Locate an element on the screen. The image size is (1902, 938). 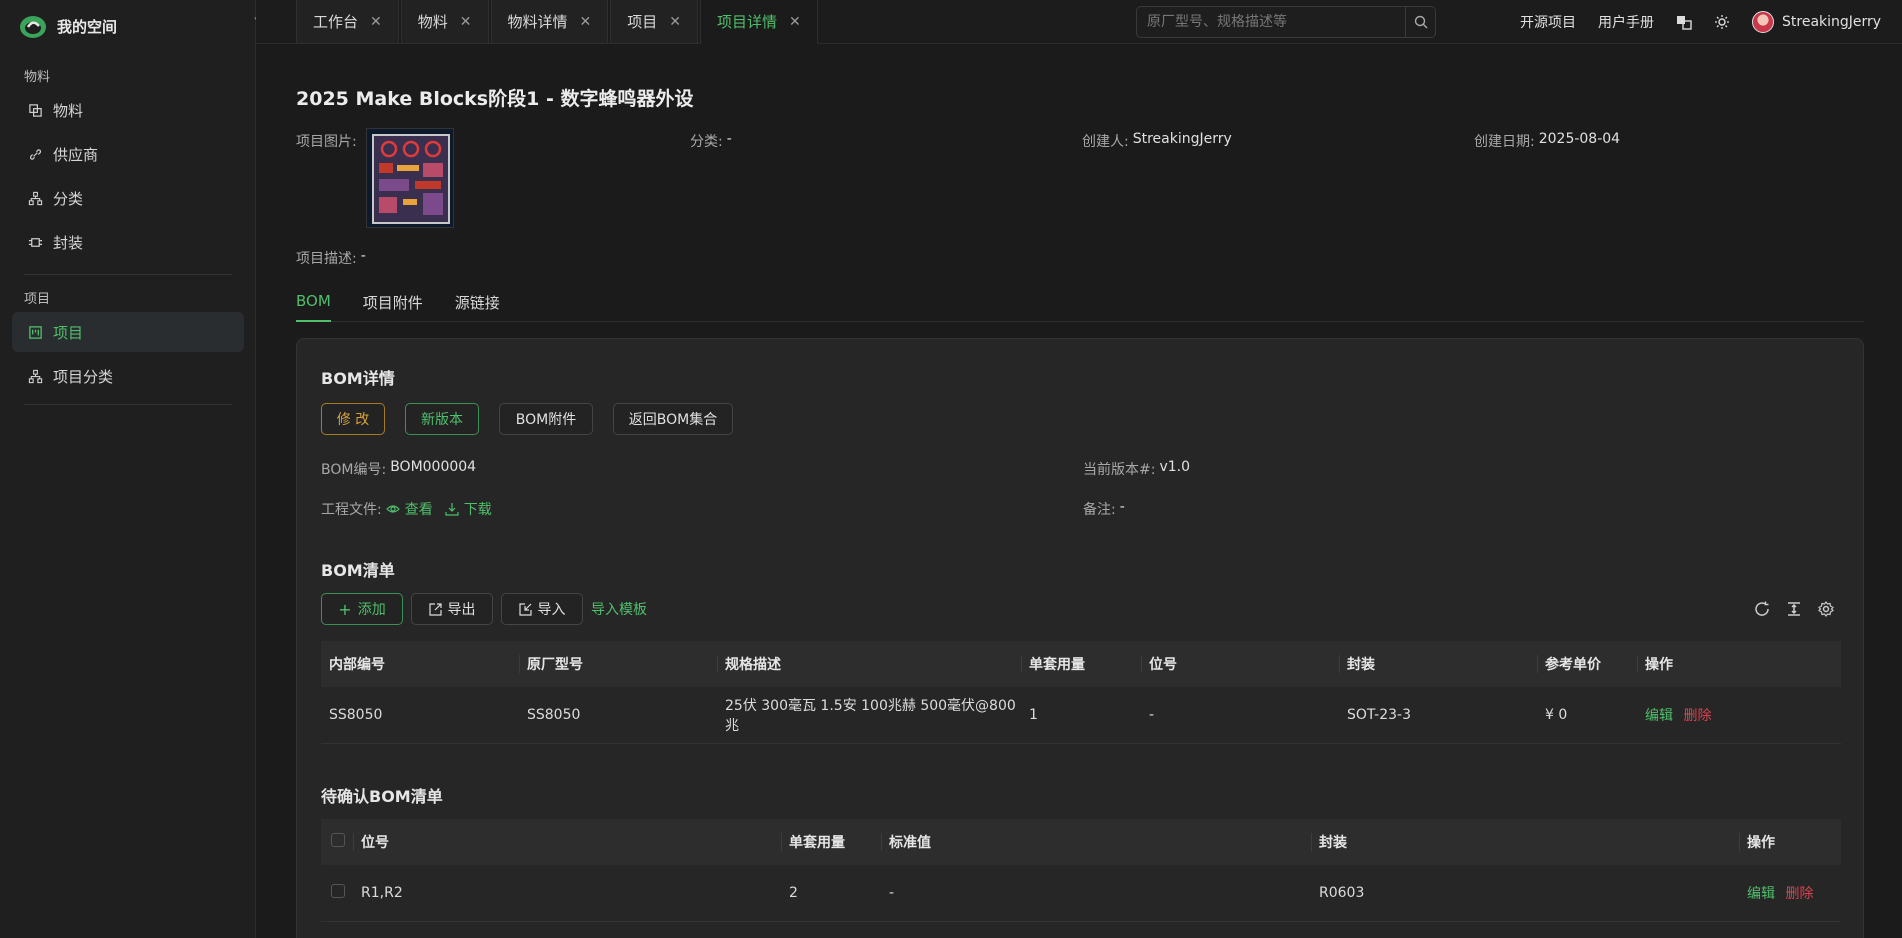
brand: 我的空间 is located at coordinates (67, 26).